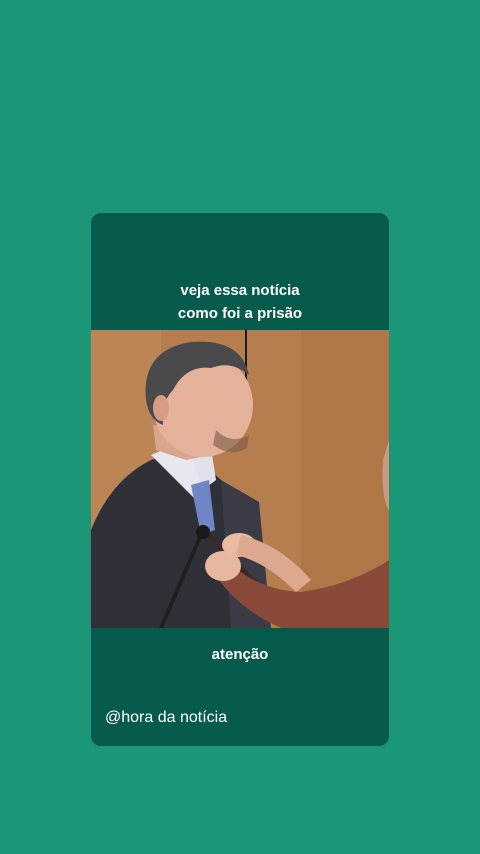 This screenshot has width=480, height=854. What do you see at coordinates (240, 290) in the screenshot?
I see `headline-line-1: veja essa notícia` at bounding box center [240, 290].